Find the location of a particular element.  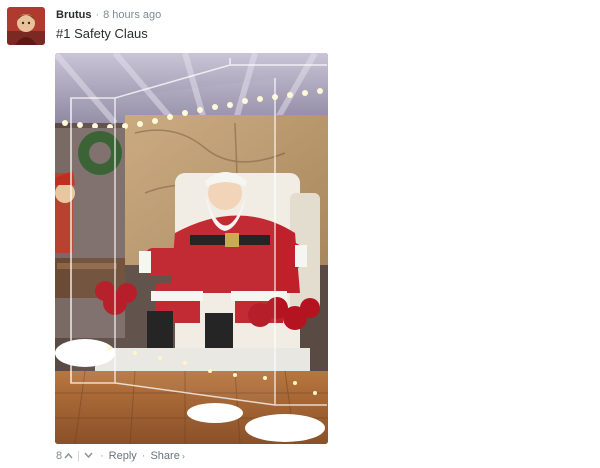

avatar is located at coordinates (26, 26).